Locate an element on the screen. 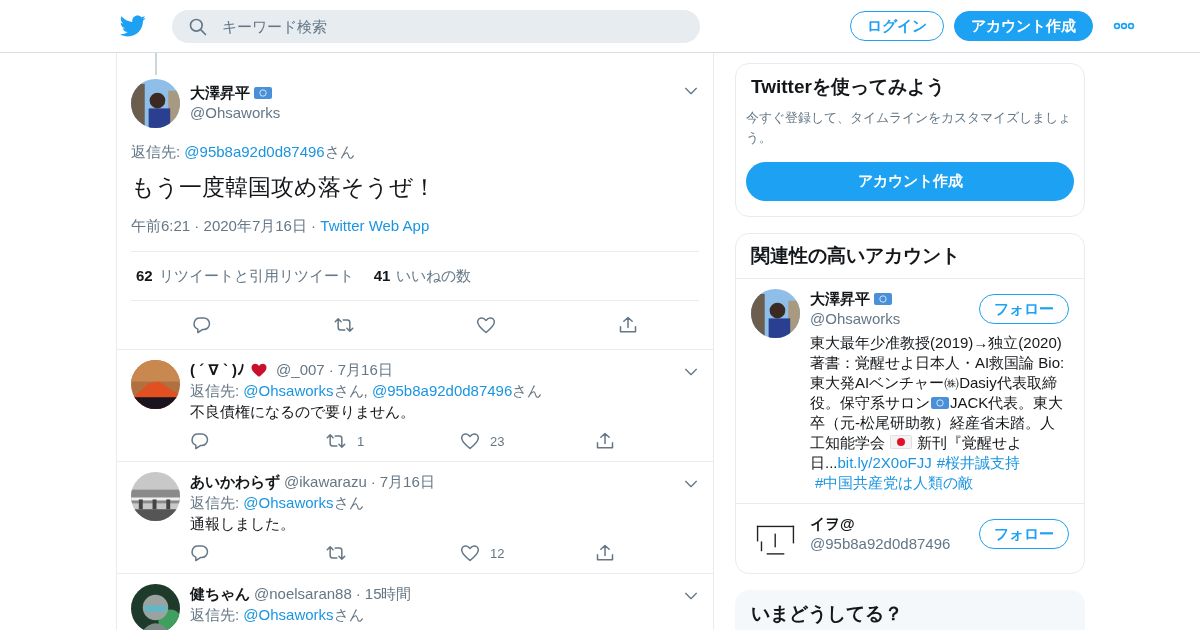 The image size is (1200, 630). reply-to-line: 返信先: @Ohsaworksさん, @95b8a92d0d87496さん is located at coordinates (367, 391).